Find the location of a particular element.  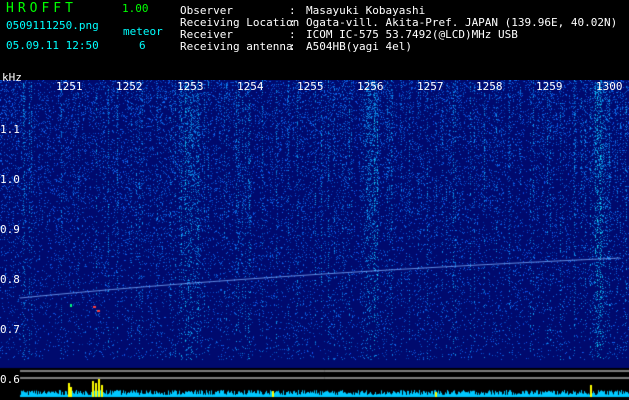

datetime: 05.09.11 12:50 is located at coordinates (52, 45).